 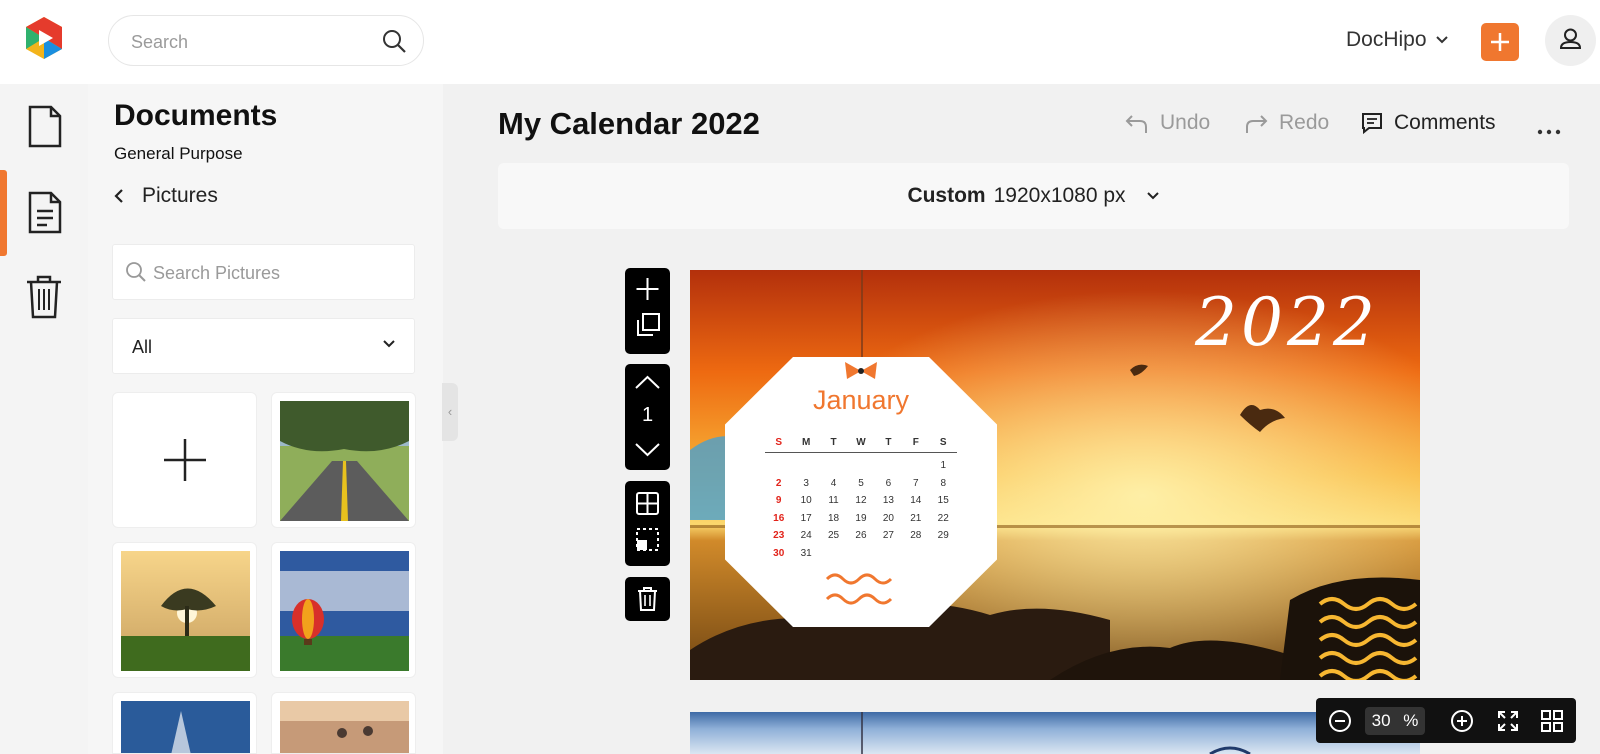 I want to click on fit-screen-icon, so click(x=1508, y=721).